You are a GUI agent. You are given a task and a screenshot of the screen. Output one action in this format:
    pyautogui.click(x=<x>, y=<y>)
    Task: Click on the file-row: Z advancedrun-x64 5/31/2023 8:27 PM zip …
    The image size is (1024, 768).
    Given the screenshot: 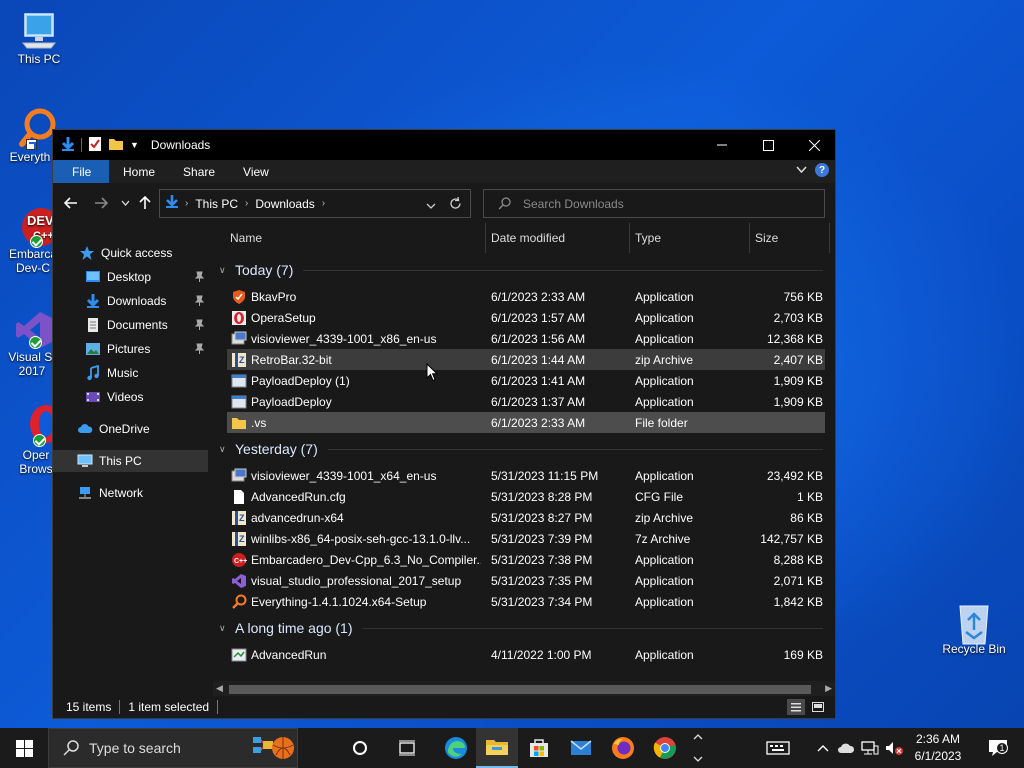 What is the action you would take?
    pyautogui.click(x=526, y=517)
    